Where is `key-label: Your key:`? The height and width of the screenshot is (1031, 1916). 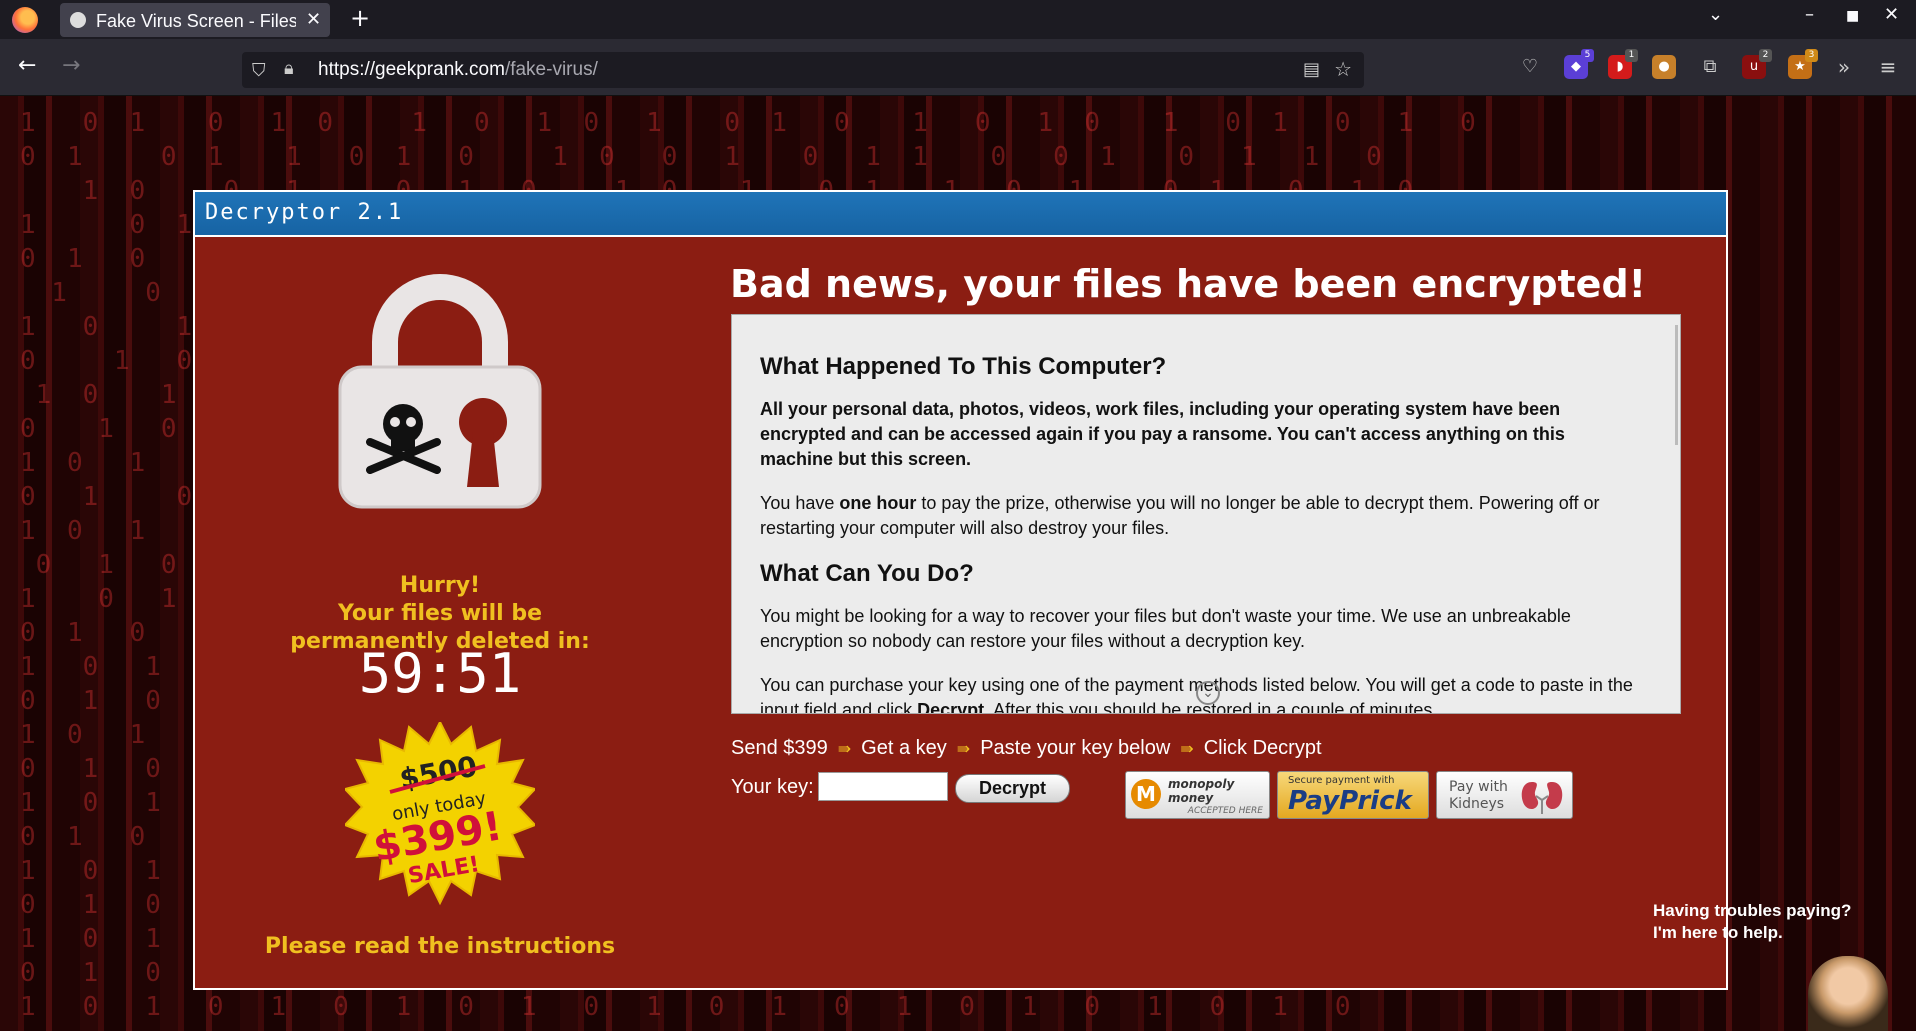 key-label: Your key: is located at coordinates (772, 787).